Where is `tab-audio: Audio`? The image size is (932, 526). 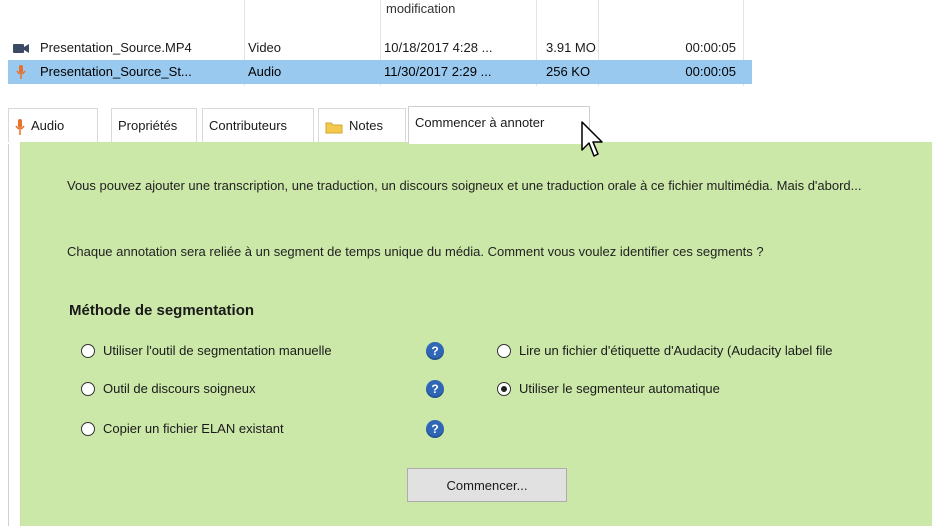
tab-audio: Audio is located at coordinates (53, 125).